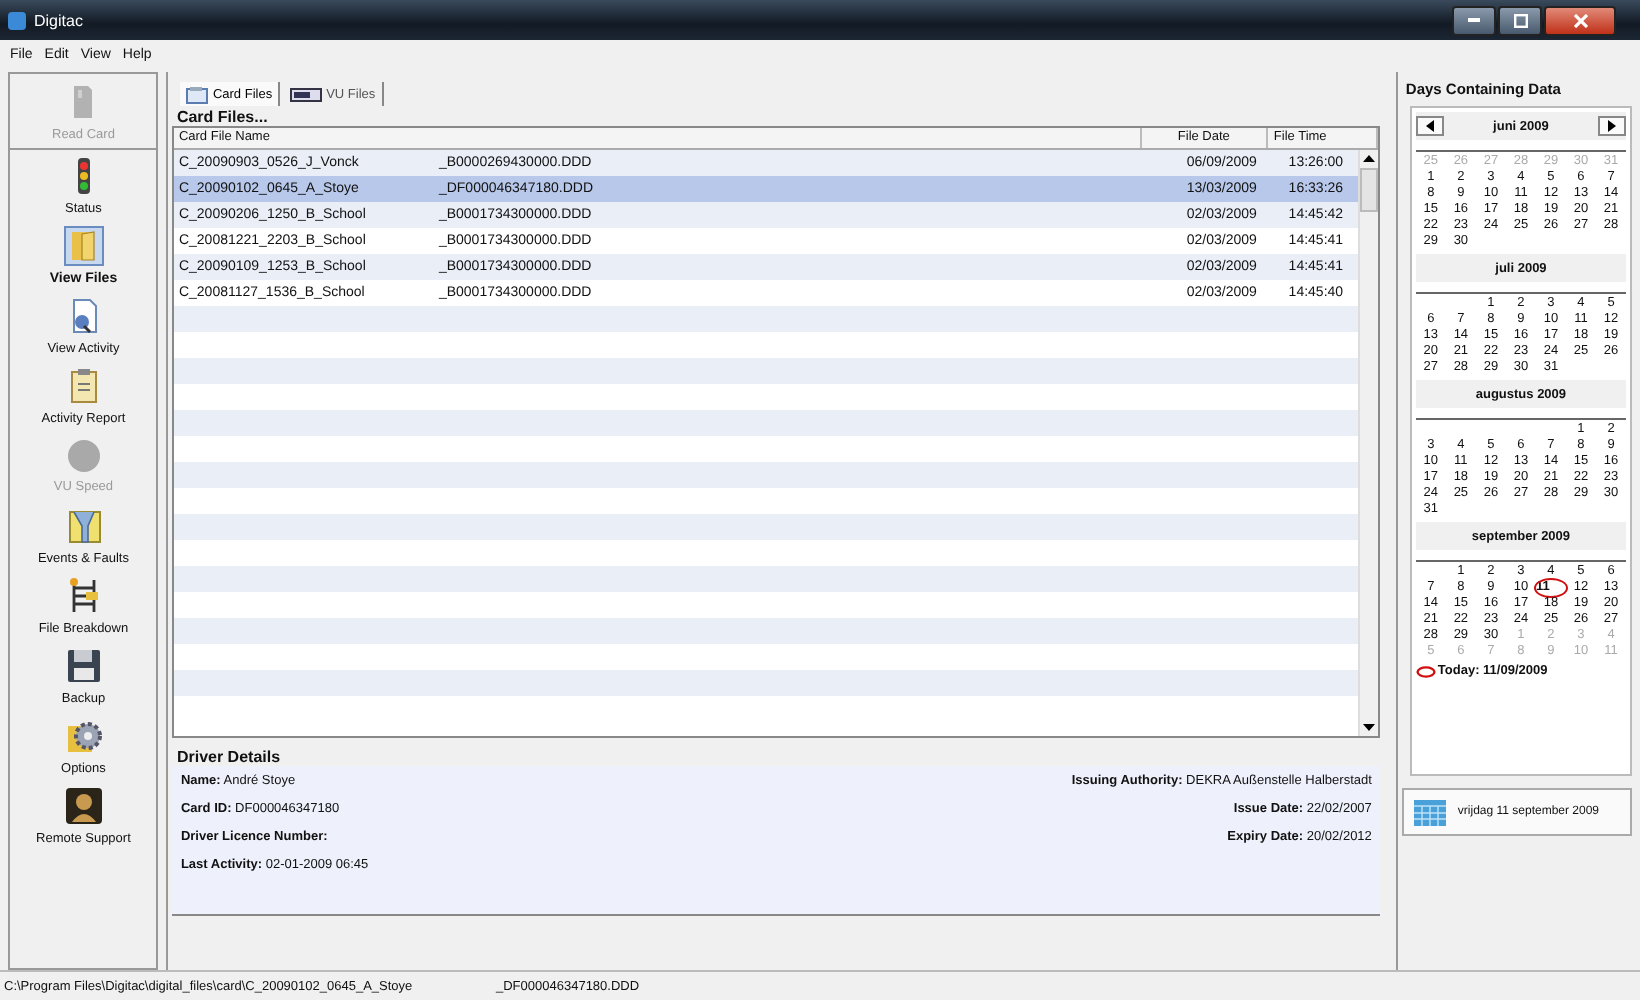 This screenshot has width=1640, height=1000. Describe the element at coordinates (1367, 443) in the screenshot. I see `scrollbar` at that location.